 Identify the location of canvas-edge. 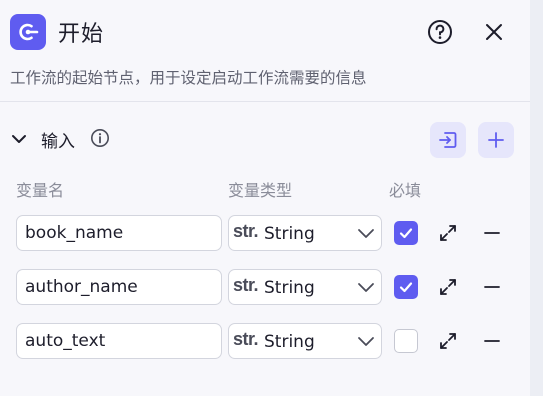
(536, 198).